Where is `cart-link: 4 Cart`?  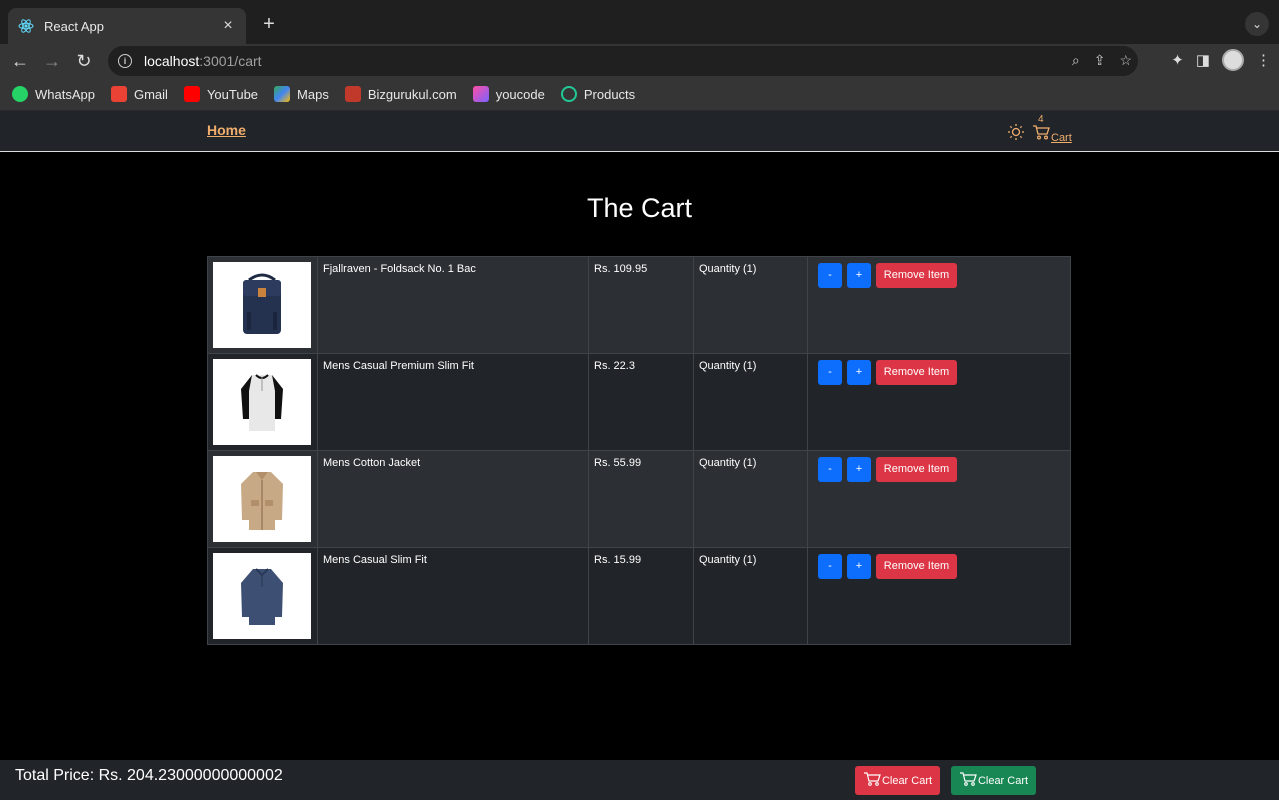 cart-link: 4 Cart is located at coordinates (1052, 129).